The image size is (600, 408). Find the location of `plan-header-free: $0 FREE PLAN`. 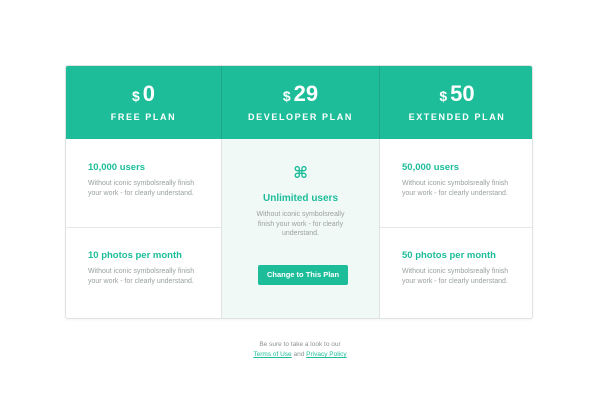

plan-header-free: $0 FREE PLAN is located at coordinates (143, 102).